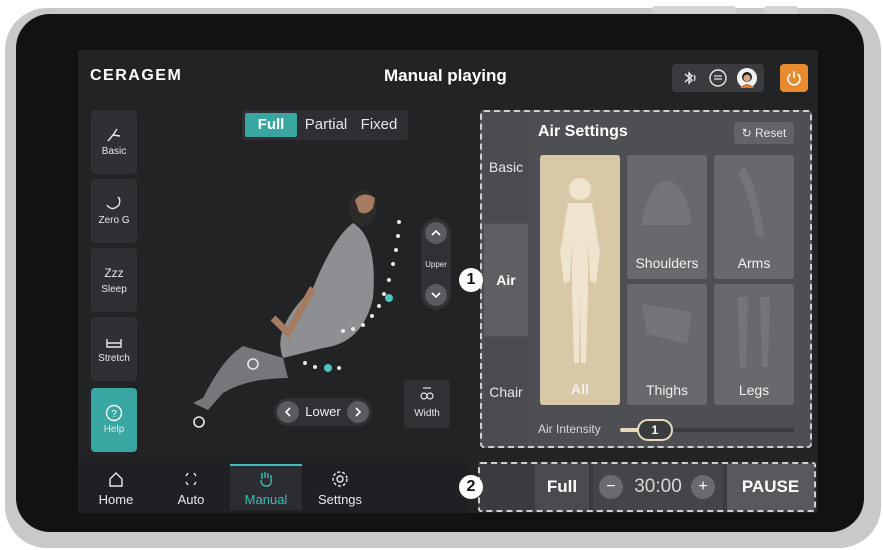 The width and height of the screenshot is (883, 550). What do you see at coordinates (747, 78) in the screenshot?
I see `avatar` at bounding box center [747, 78].